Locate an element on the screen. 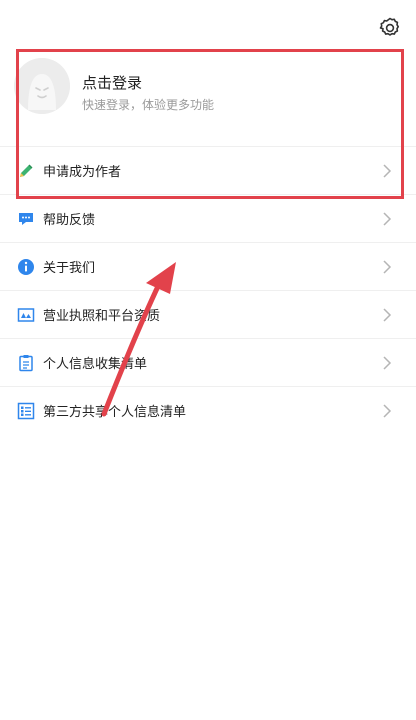  info-icon is located at coordinates (26, 267).